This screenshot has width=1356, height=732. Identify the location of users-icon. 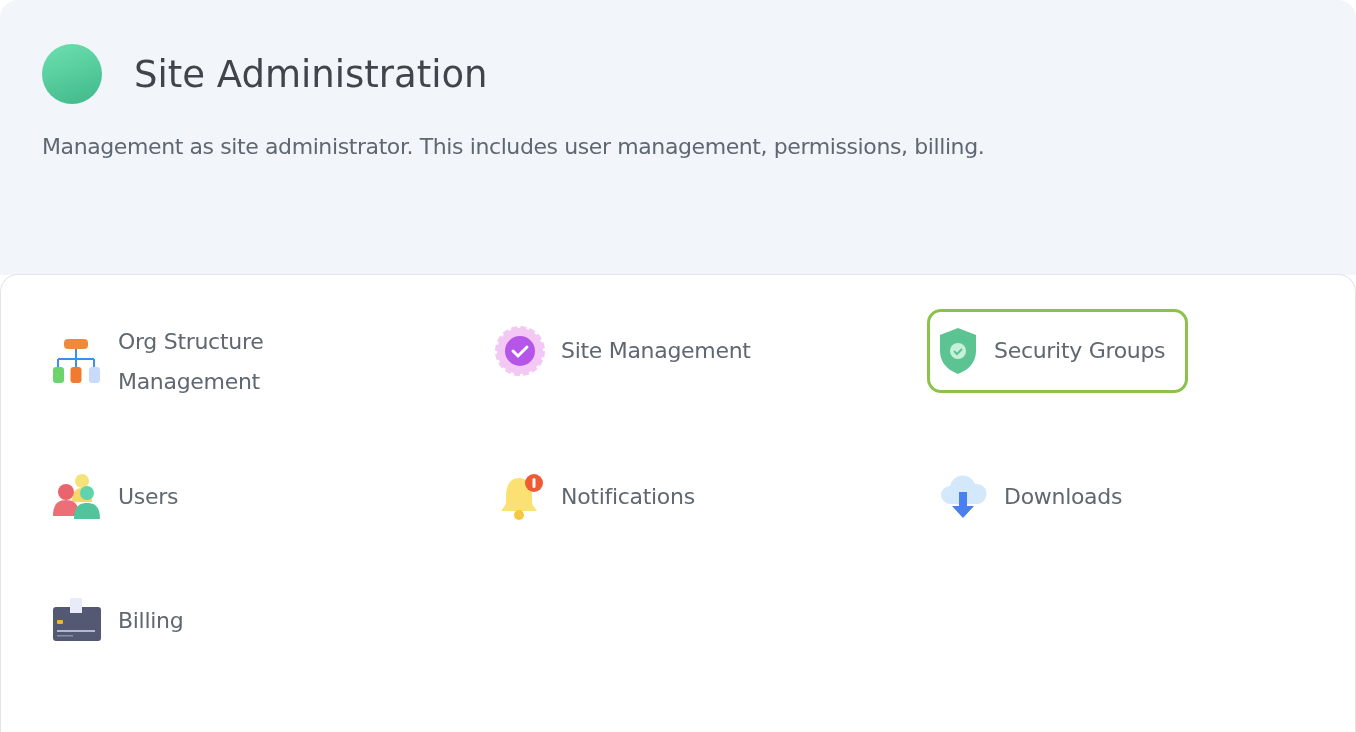
(77, 497).